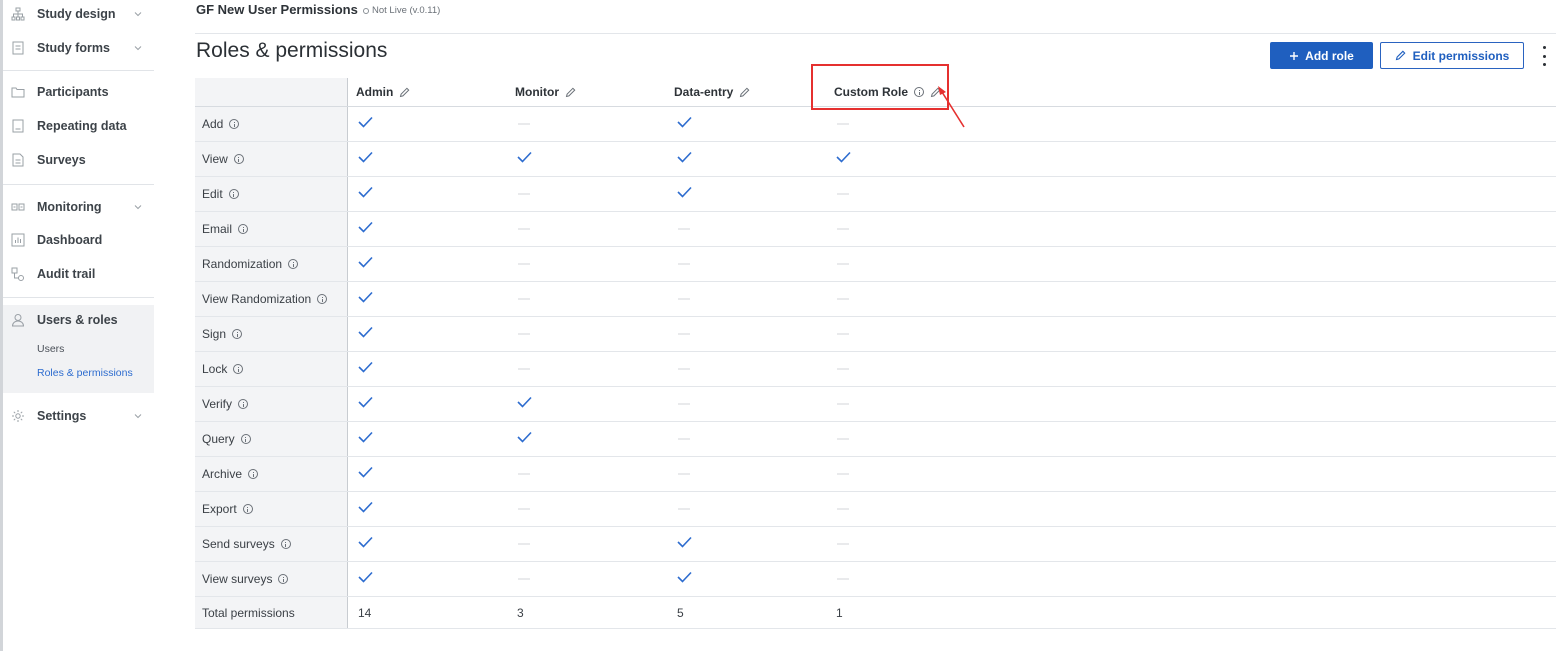  What do you see at coordinates (78, 14) in the screenshot?
I see `sidebar-item-study-design: Study design` at bounding box center [78, 14].